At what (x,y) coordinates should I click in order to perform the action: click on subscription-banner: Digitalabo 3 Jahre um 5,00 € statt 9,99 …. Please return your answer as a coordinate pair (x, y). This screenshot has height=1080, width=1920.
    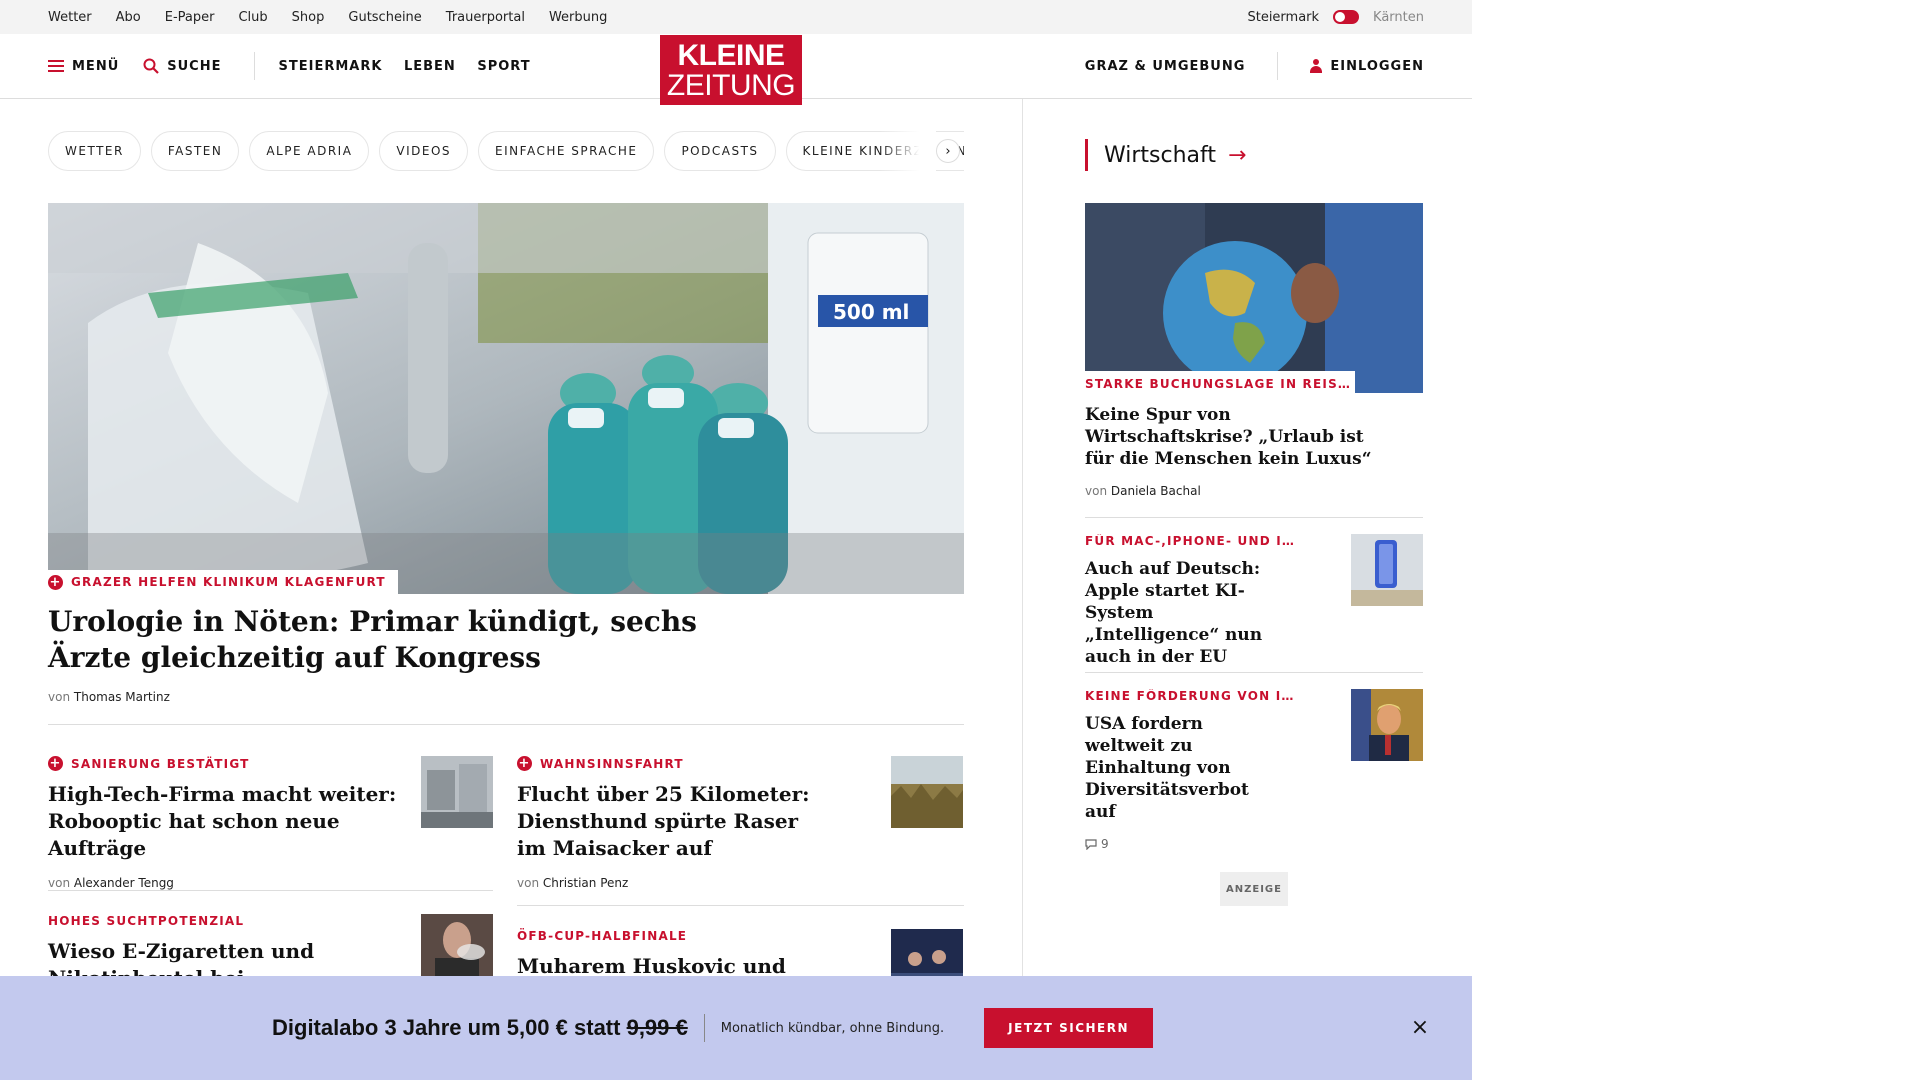
    Looking at the image, I should click on (736, 1028).